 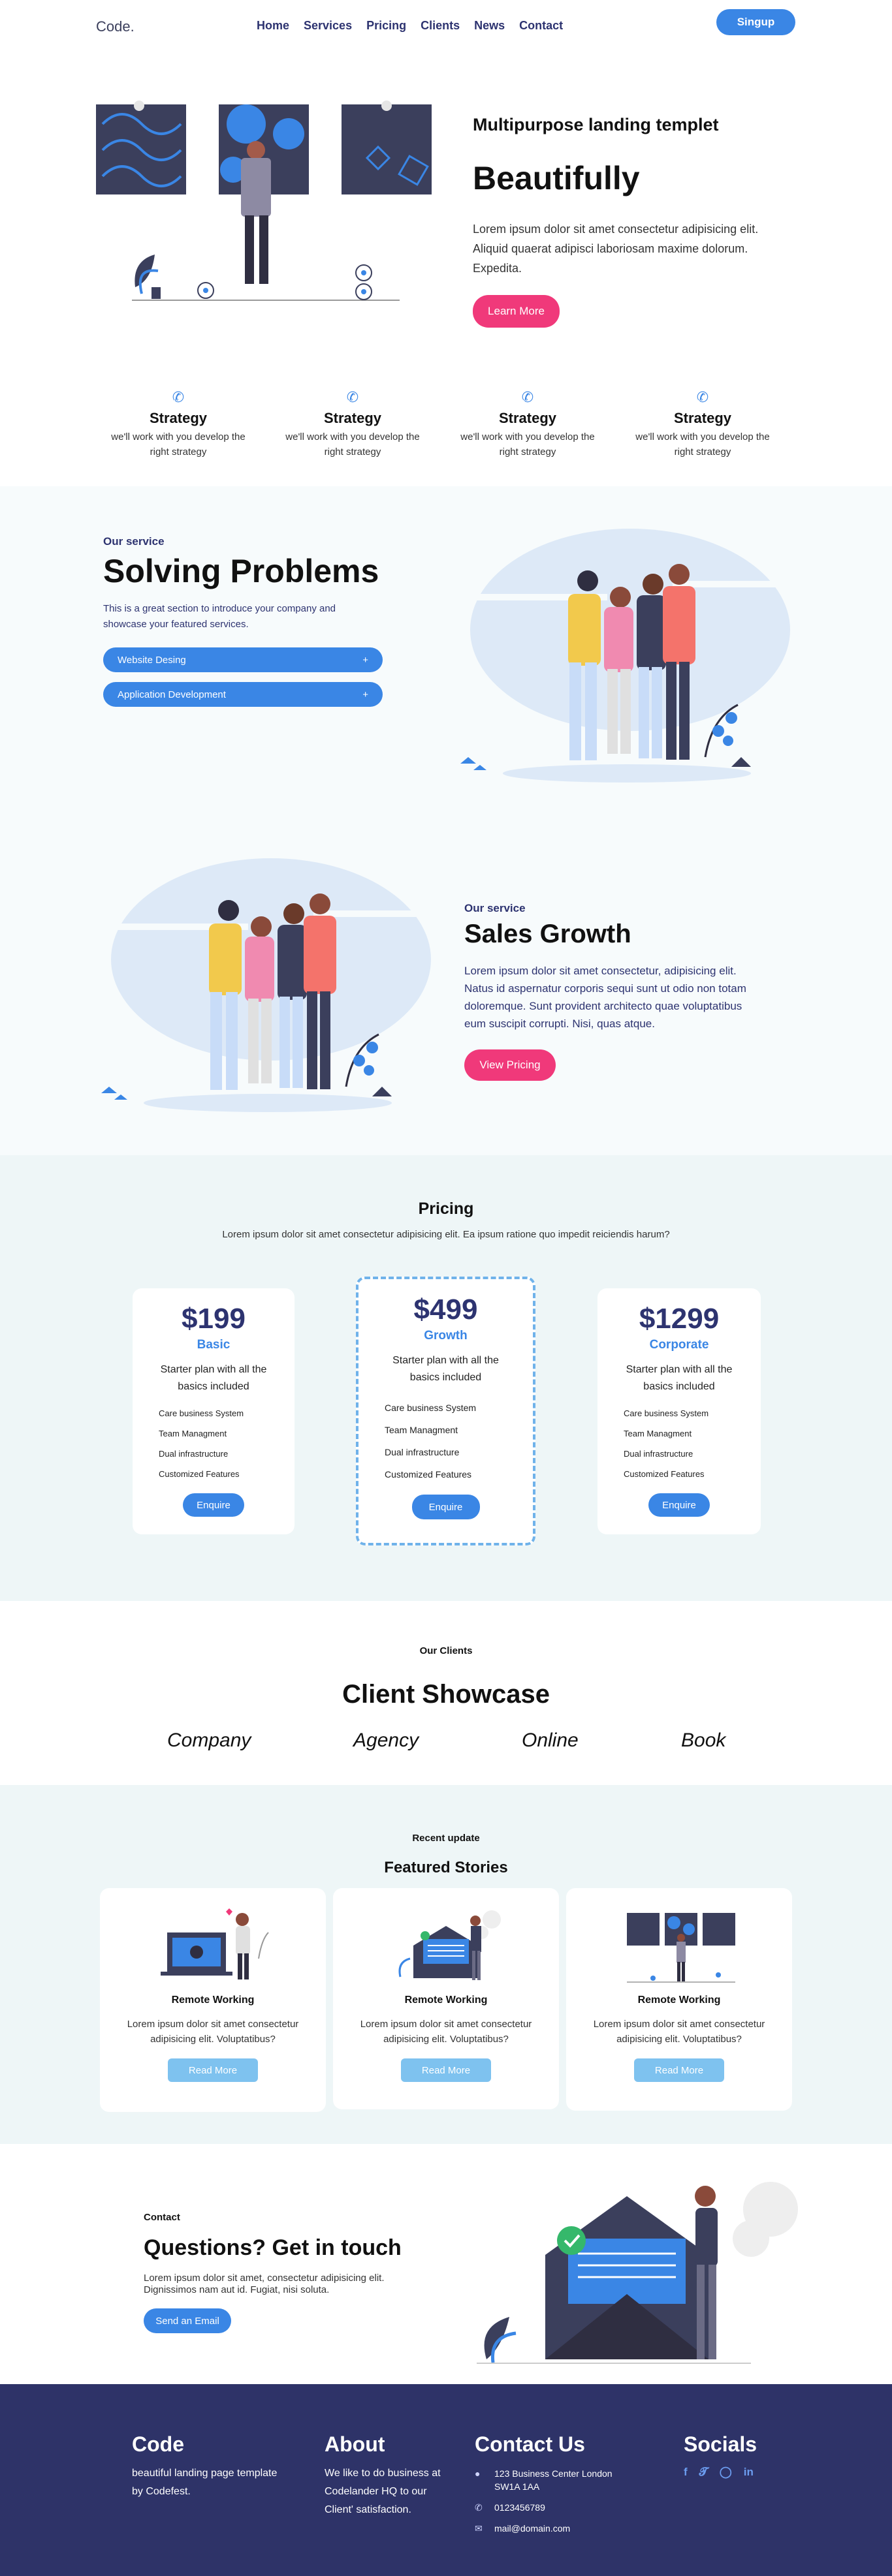 What do you see at coordinates (681, 1948) in the screenshot?
I see `gallery-illustration` at bounding box center [681, 1948].